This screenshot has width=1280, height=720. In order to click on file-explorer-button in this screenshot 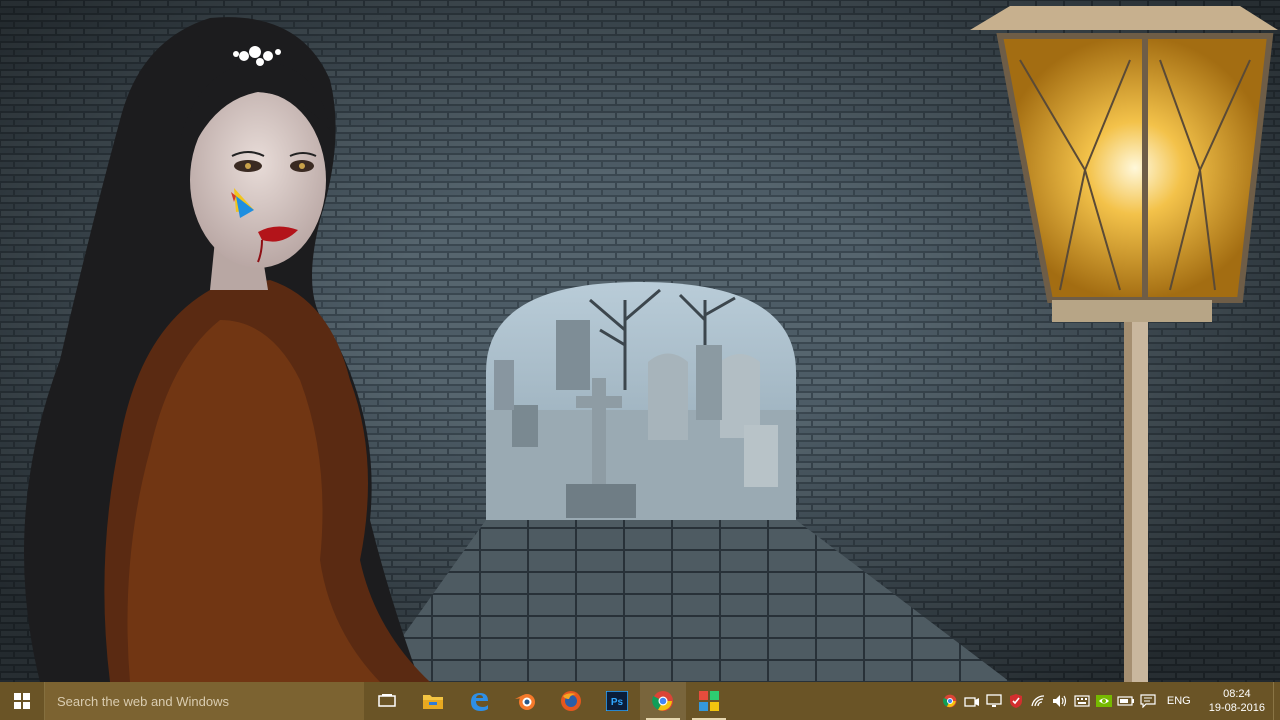, I will do `click(433, 701)`.